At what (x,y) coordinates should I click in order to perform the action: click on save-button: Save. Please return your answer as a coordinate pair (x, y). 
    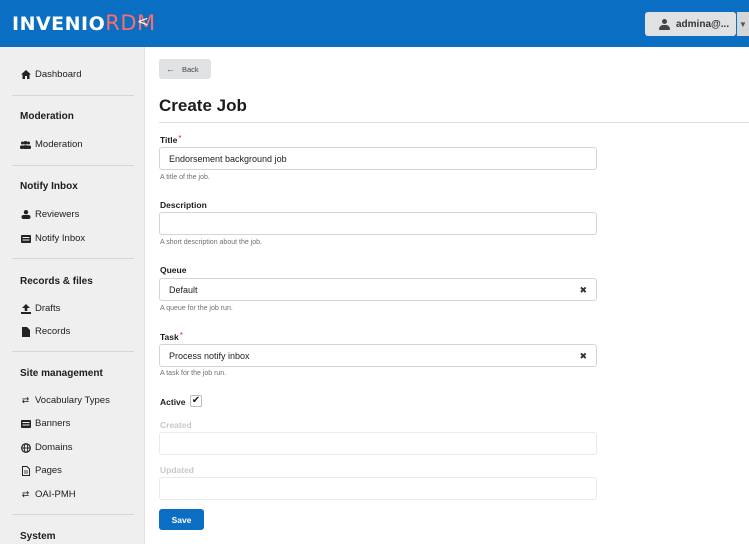
    Looking at the image, I should click on (181, 519).